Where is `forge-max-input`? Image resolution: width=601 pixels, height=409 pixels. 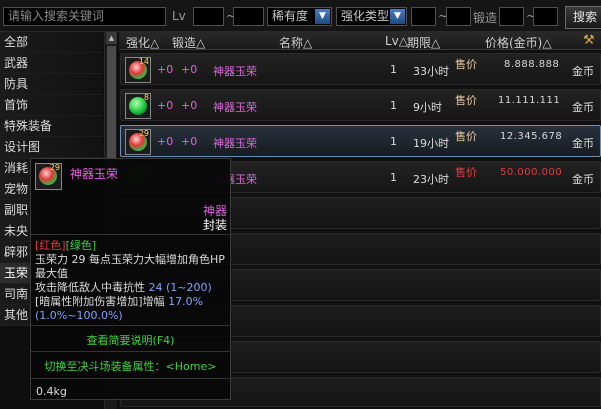 forge-max-input is located at coordinates (545, 16).